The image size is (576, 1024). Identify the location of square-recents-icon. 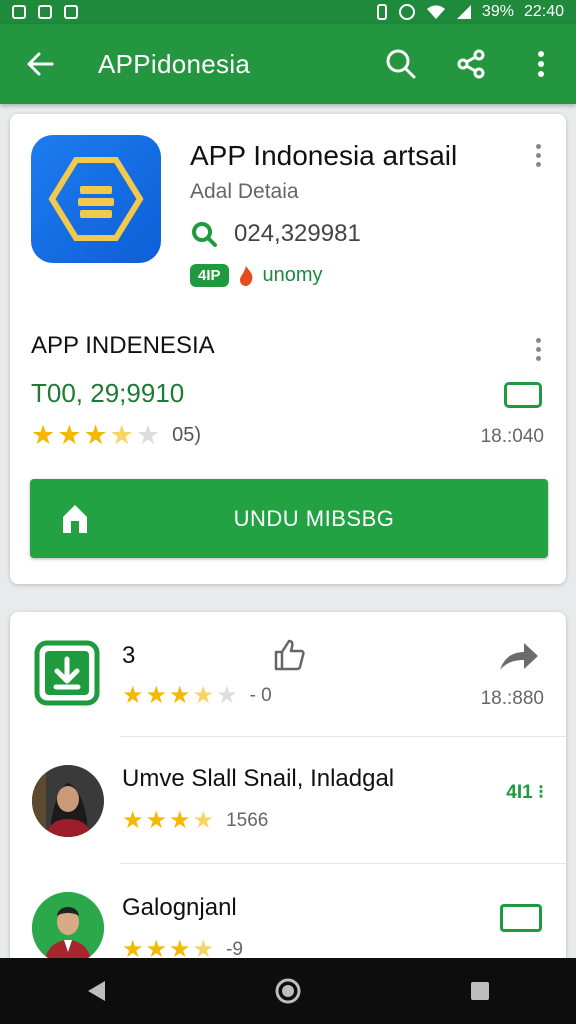
(480, 991).